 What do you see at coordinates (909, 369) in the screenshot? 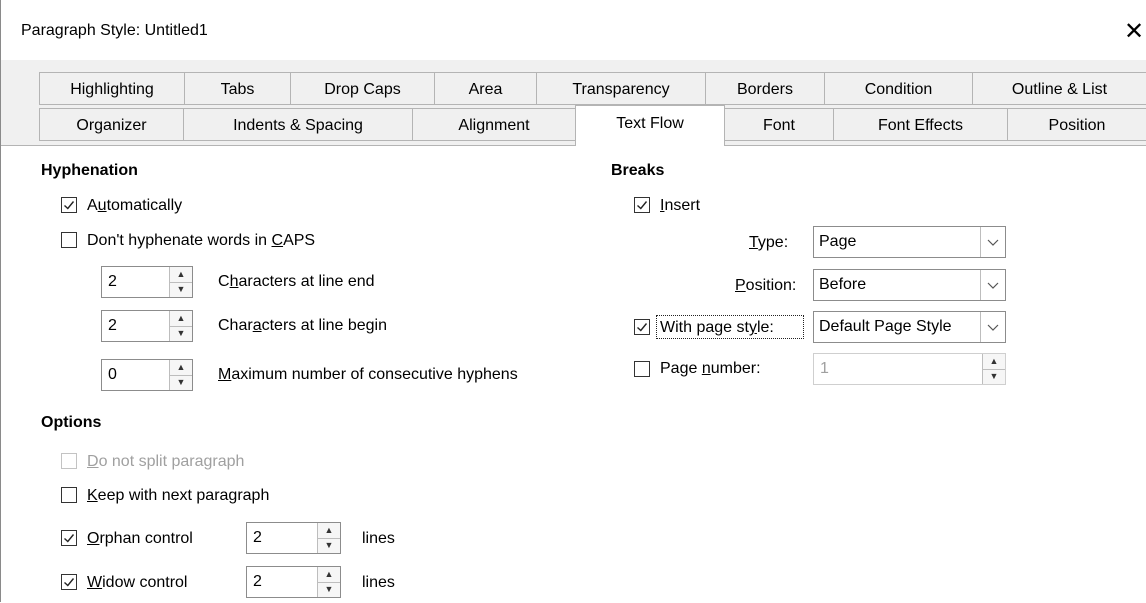
I see `page-number-spinbox: 1 ▲ ▼` at bounding box center [909, 369].